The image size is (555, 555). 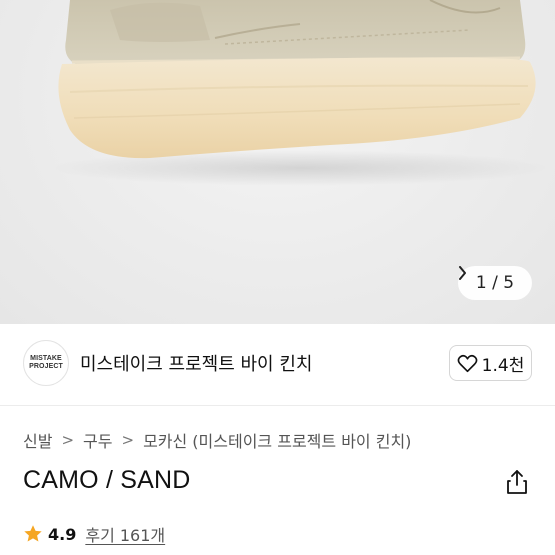 I want to click on gallery-pager: 1 / 5, so click(x=495, y=283).